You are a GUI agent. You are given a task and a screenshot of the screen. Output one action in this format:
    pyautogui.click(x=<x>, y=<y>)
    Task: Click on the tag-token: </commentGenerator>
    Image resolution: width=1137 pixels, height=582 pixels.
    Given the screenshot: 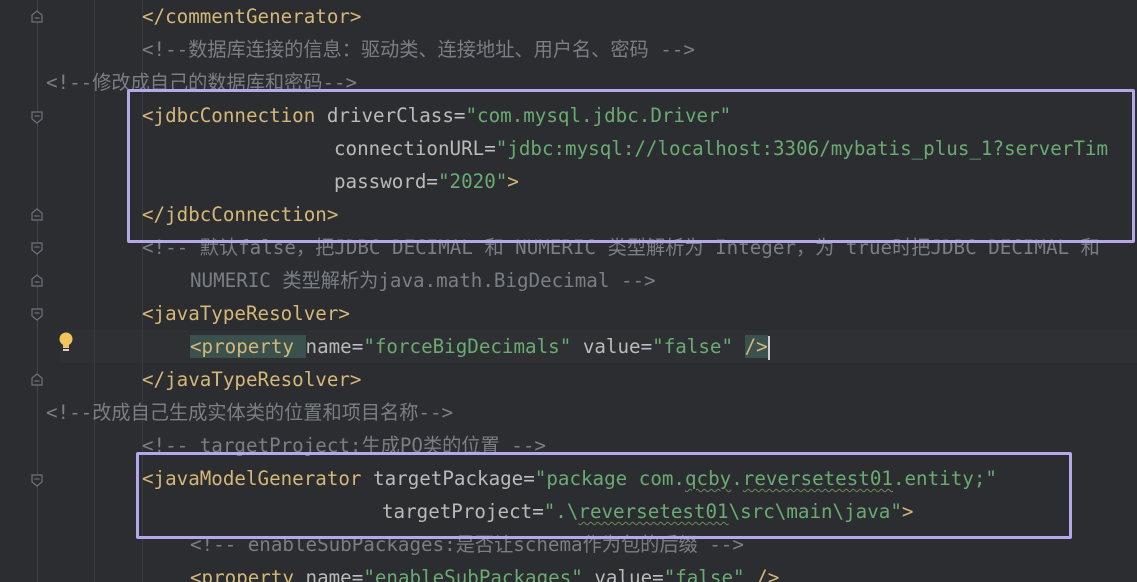 What is the action you would take?
    pyautogui.click(x=252, y=16)
    